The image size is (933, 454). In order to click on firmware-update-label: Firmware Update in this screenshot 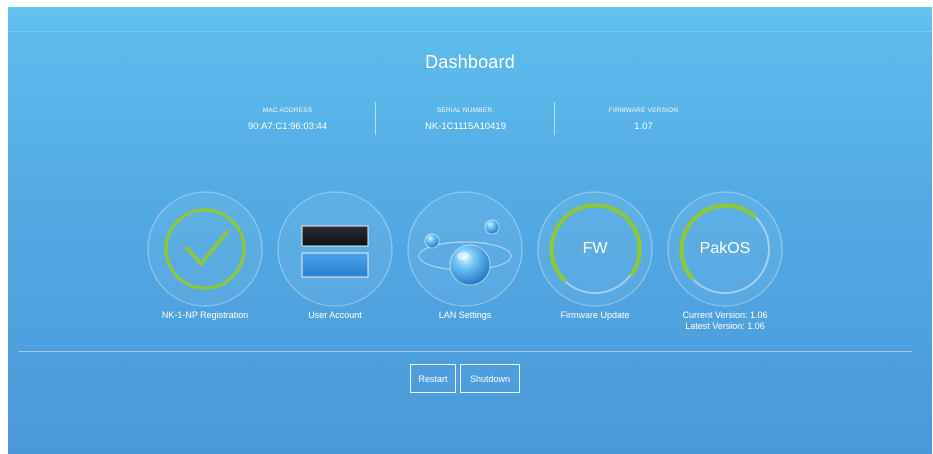, I will do `click(595, 315)`.